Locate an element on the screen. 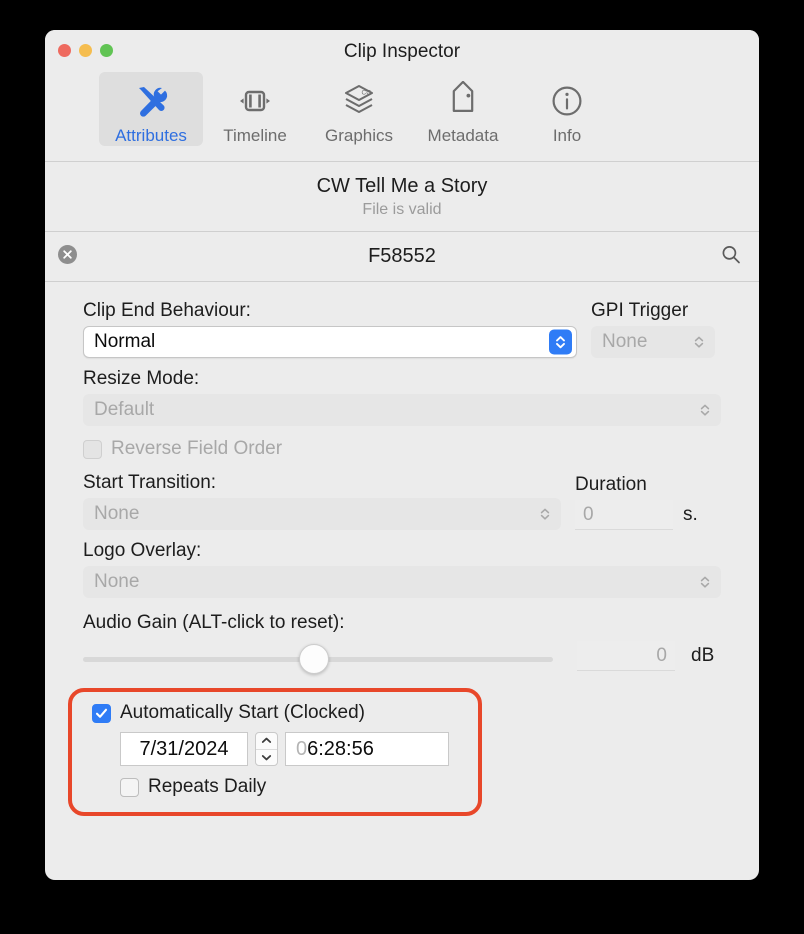 Image resolution: width=804 pixels, height=934 pixels. tab-attributes-label: Attributes is located at coordinates (151, 135).